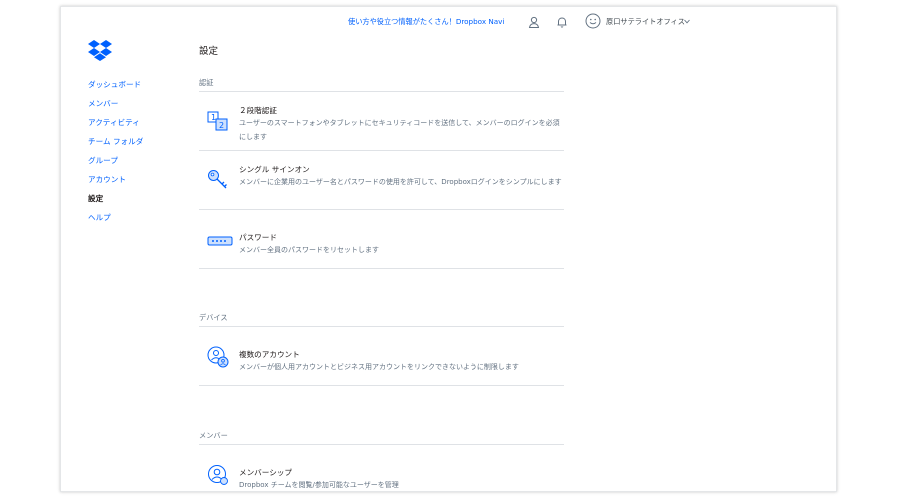 The width and height of the screenshot is (900, 500). I want to click on section-label-members: メンバー, so click(213, 435).